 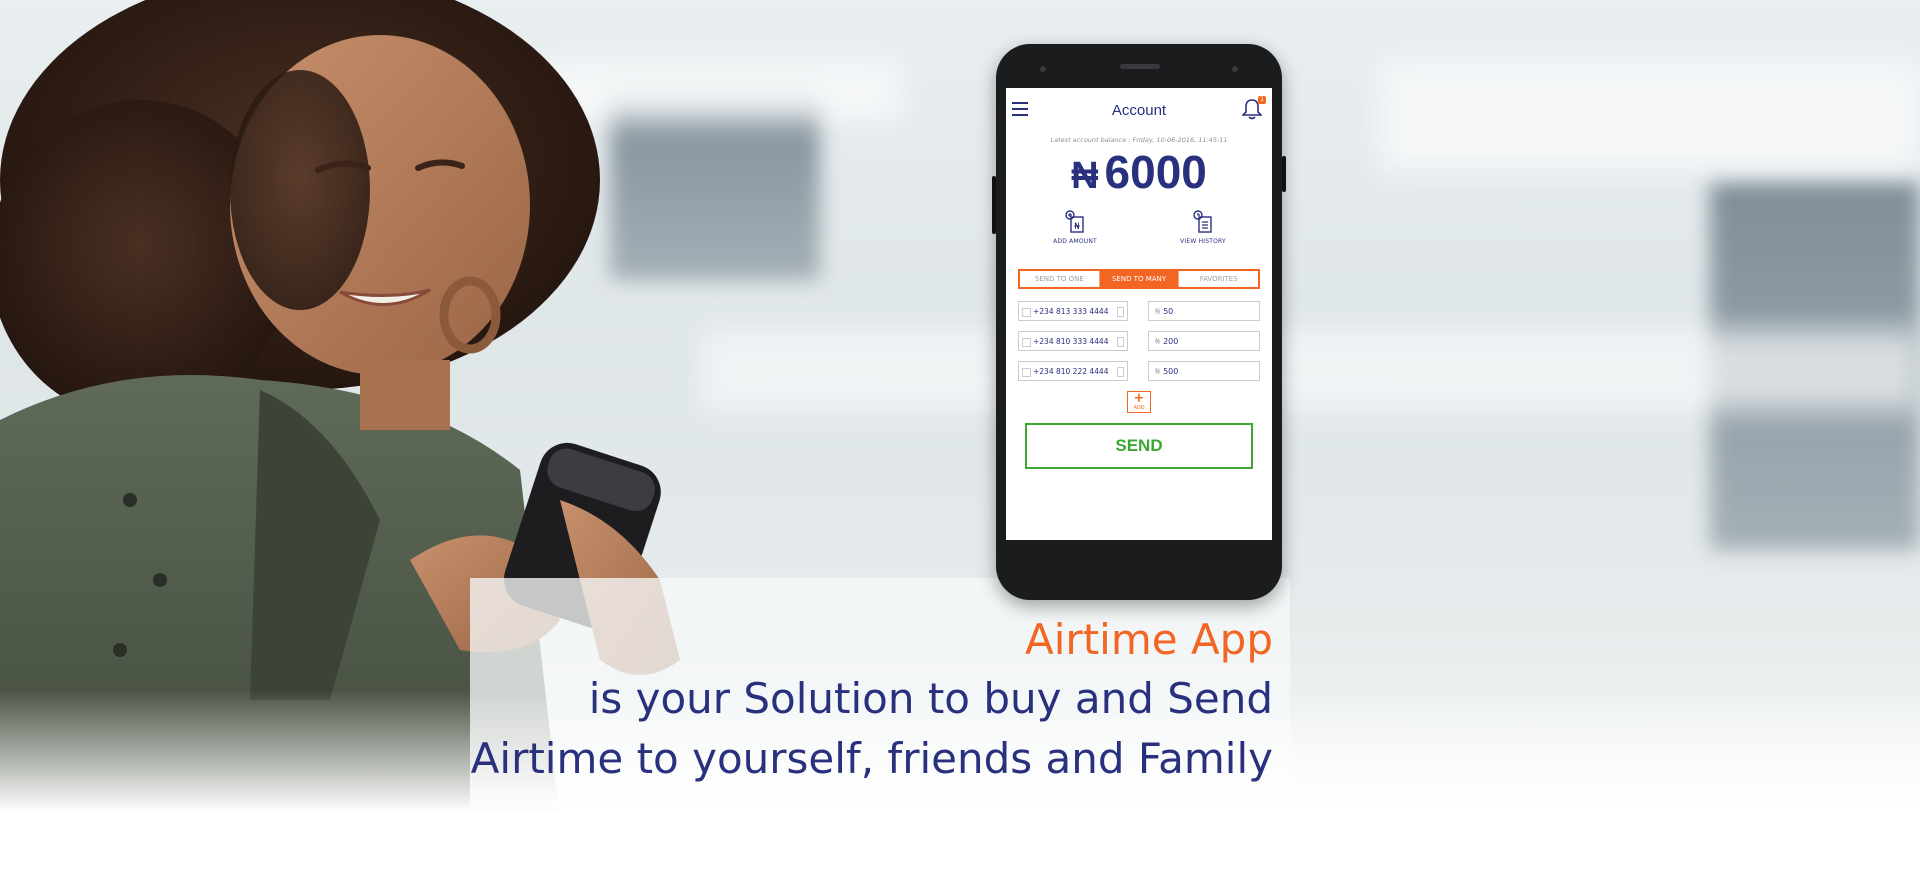 What do you see at coordinates (994, 205) in the screenshot?
I see `phone-side-button-left` at bounding box center [994, 205].